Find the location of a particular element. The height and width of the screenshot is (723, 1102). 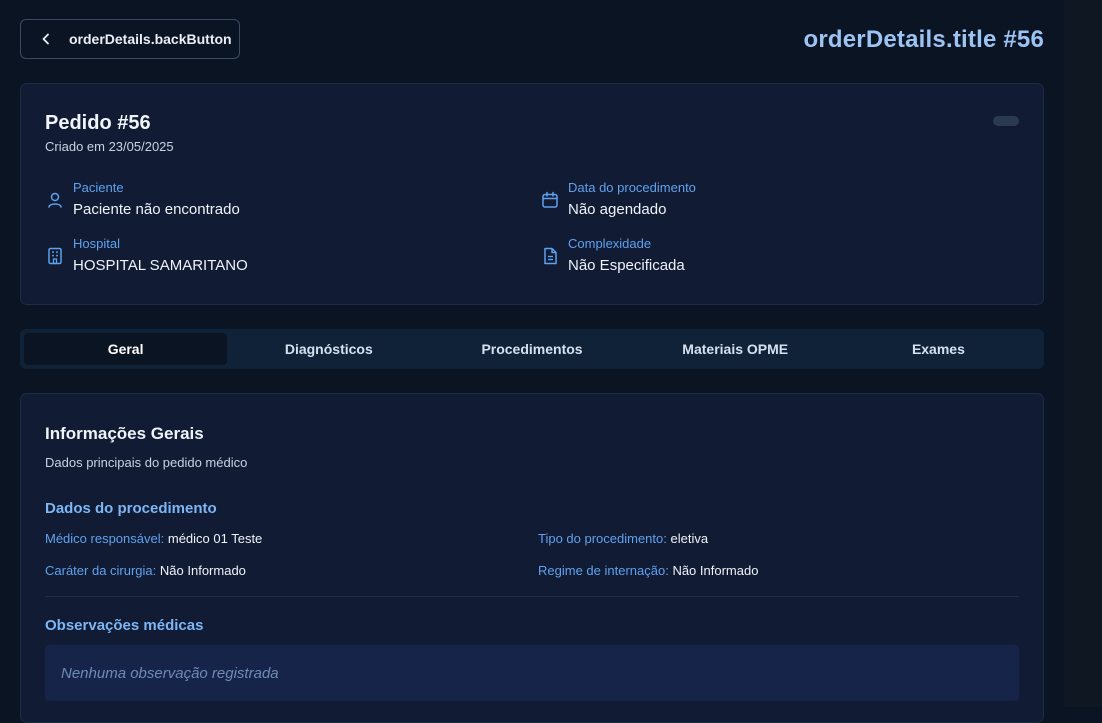

hospital-info: Hospital HOSPITAL SAMARITANO is located at coordinates (146, 256).